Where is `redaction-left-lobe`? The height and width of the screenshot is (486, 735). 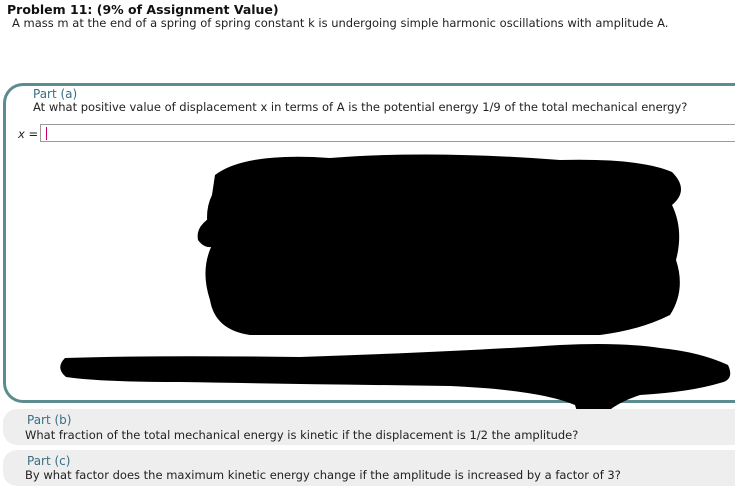
redaction-left-lobe is located at coordinates (206, 231).